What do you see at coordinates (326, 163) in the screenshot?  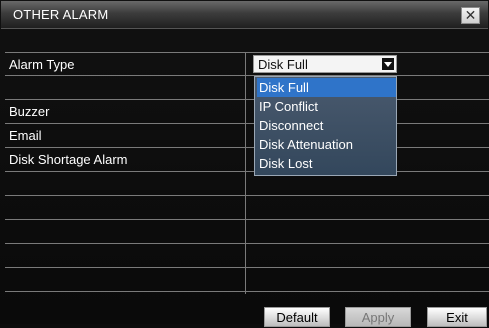 I see `option-disk-lost: Disk Lost` at bounding box center [326, 163].